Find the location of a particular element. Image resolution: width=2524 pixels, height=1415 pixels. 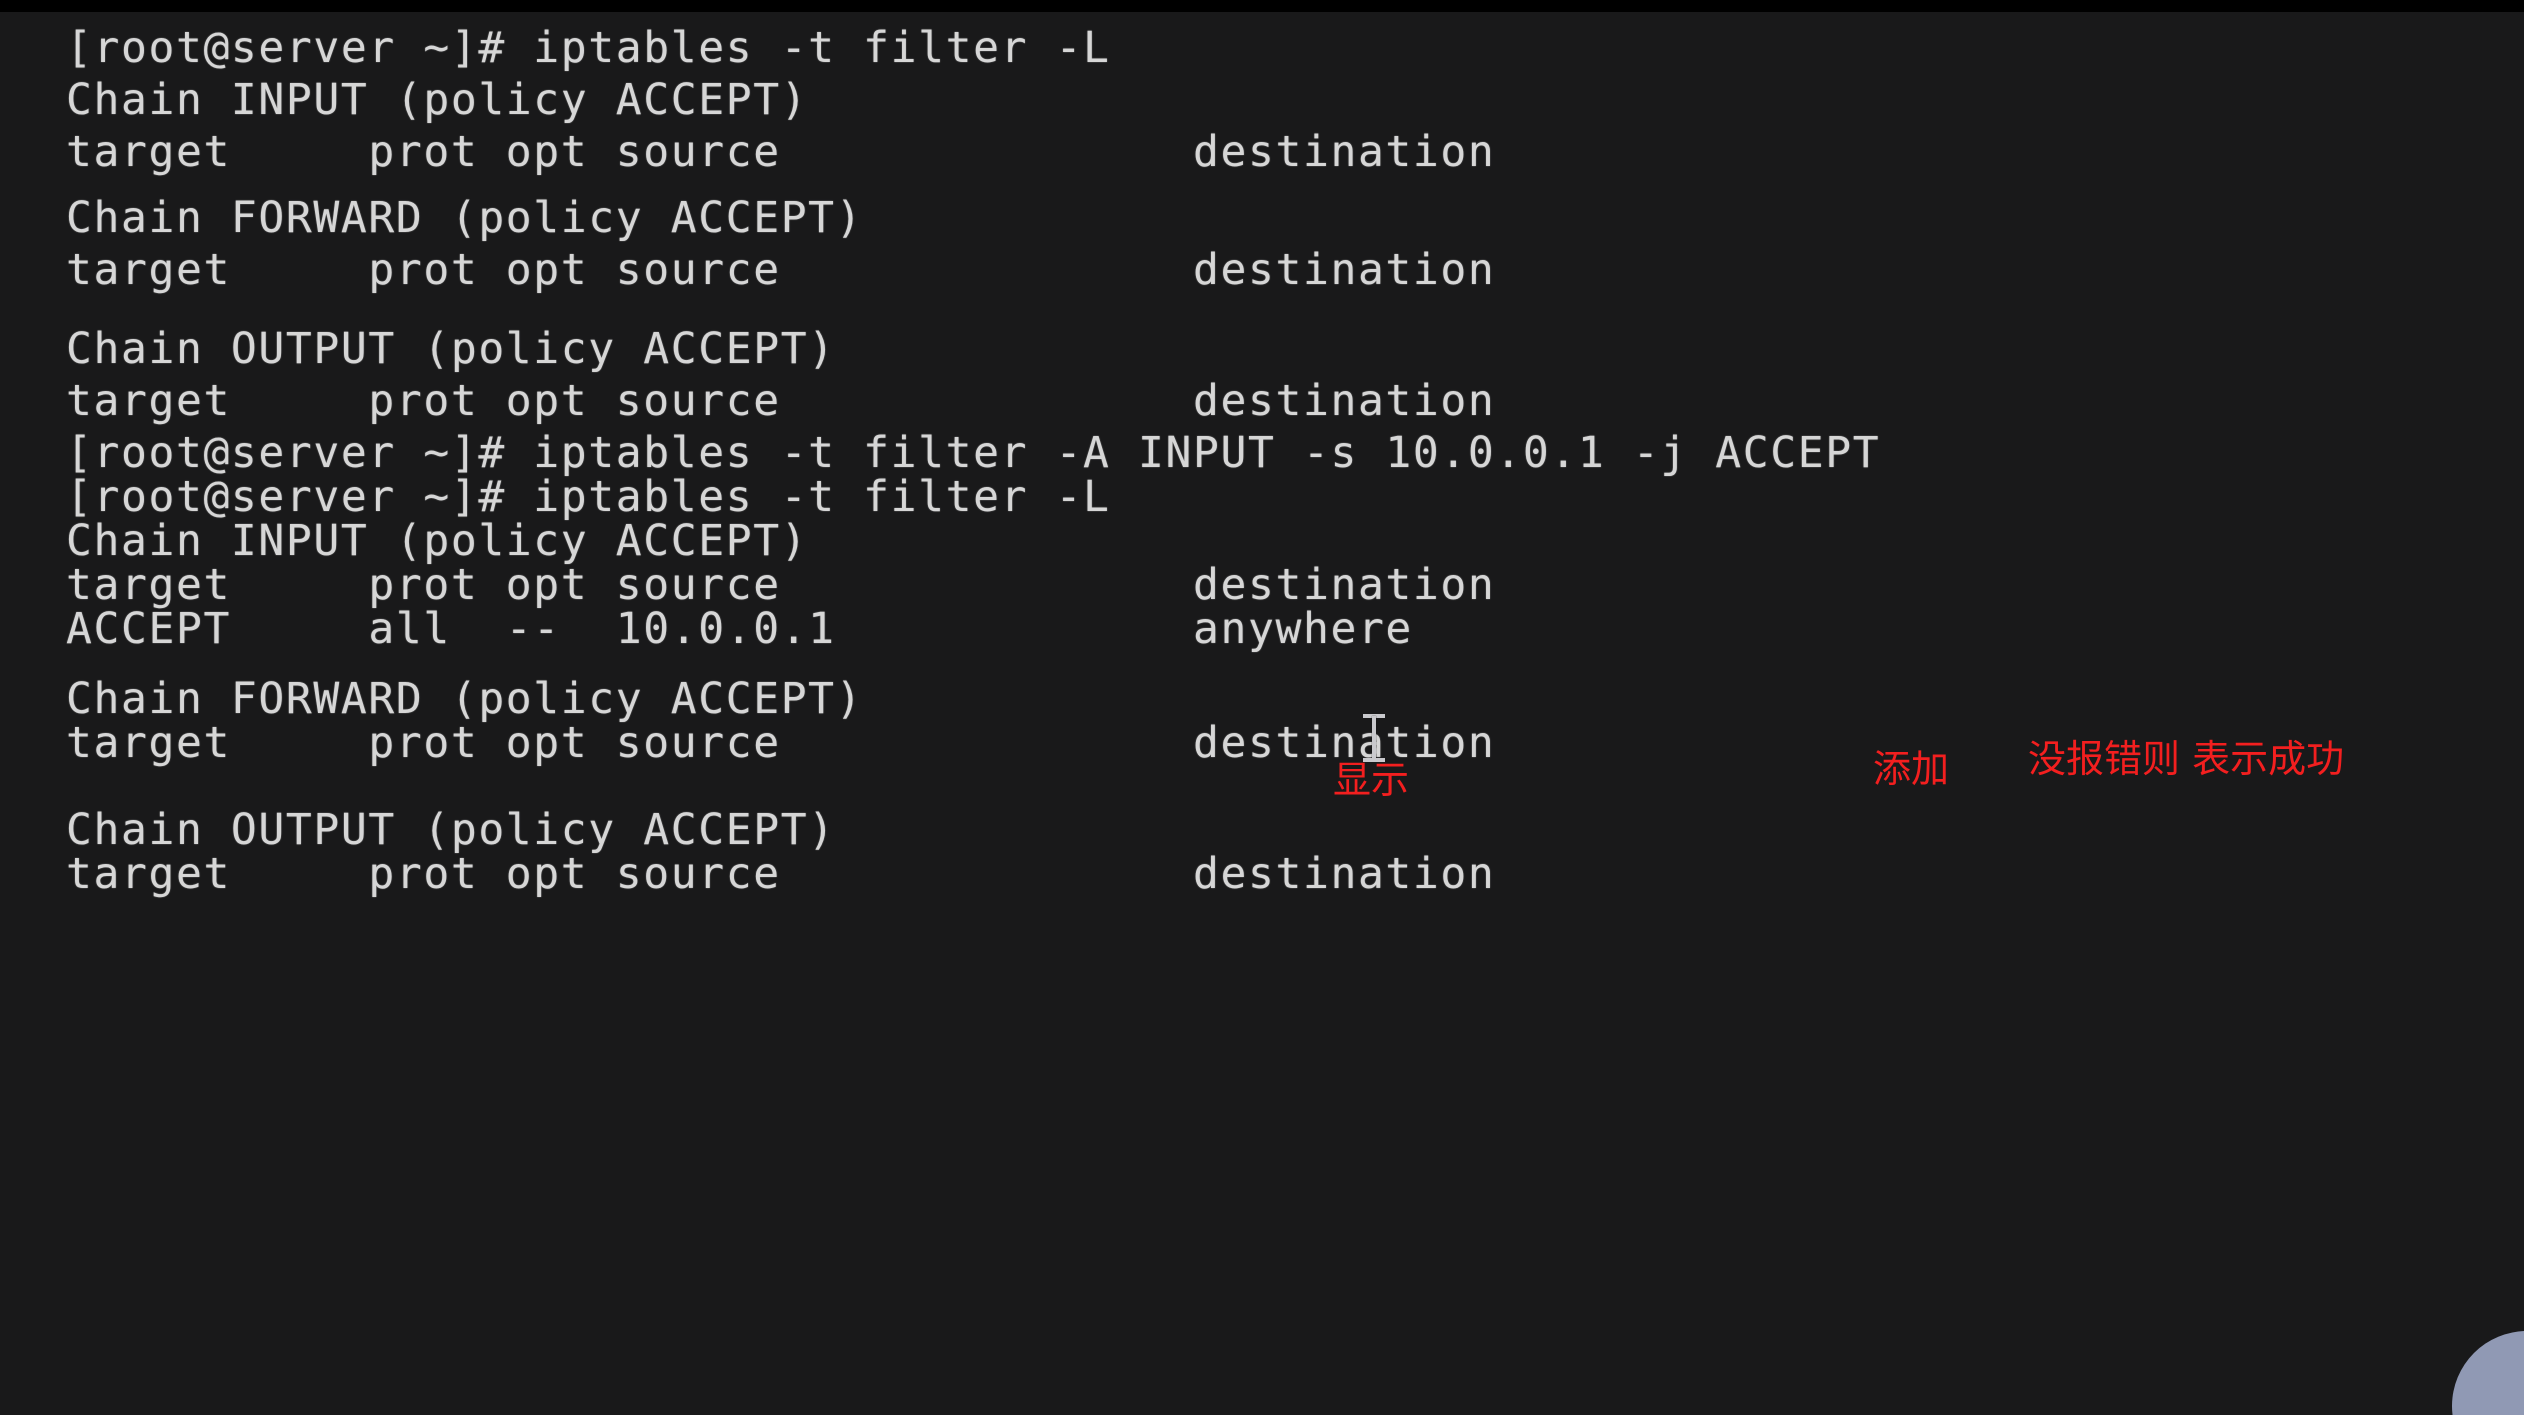

terminal-line: Chain INPUT (policy ACCEPT) is located at coordinates (437, 100).